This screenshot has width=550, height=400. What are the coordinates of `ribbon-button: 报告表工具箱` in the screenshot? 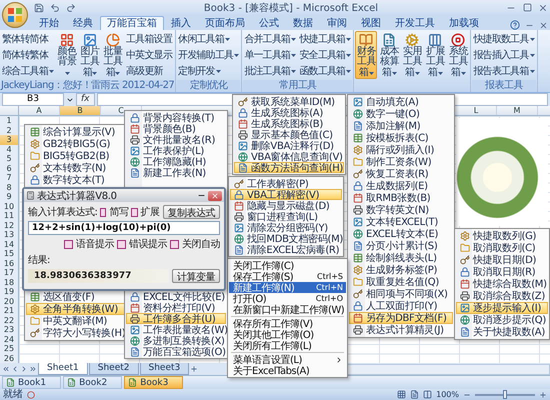 It's located at (504, 71).